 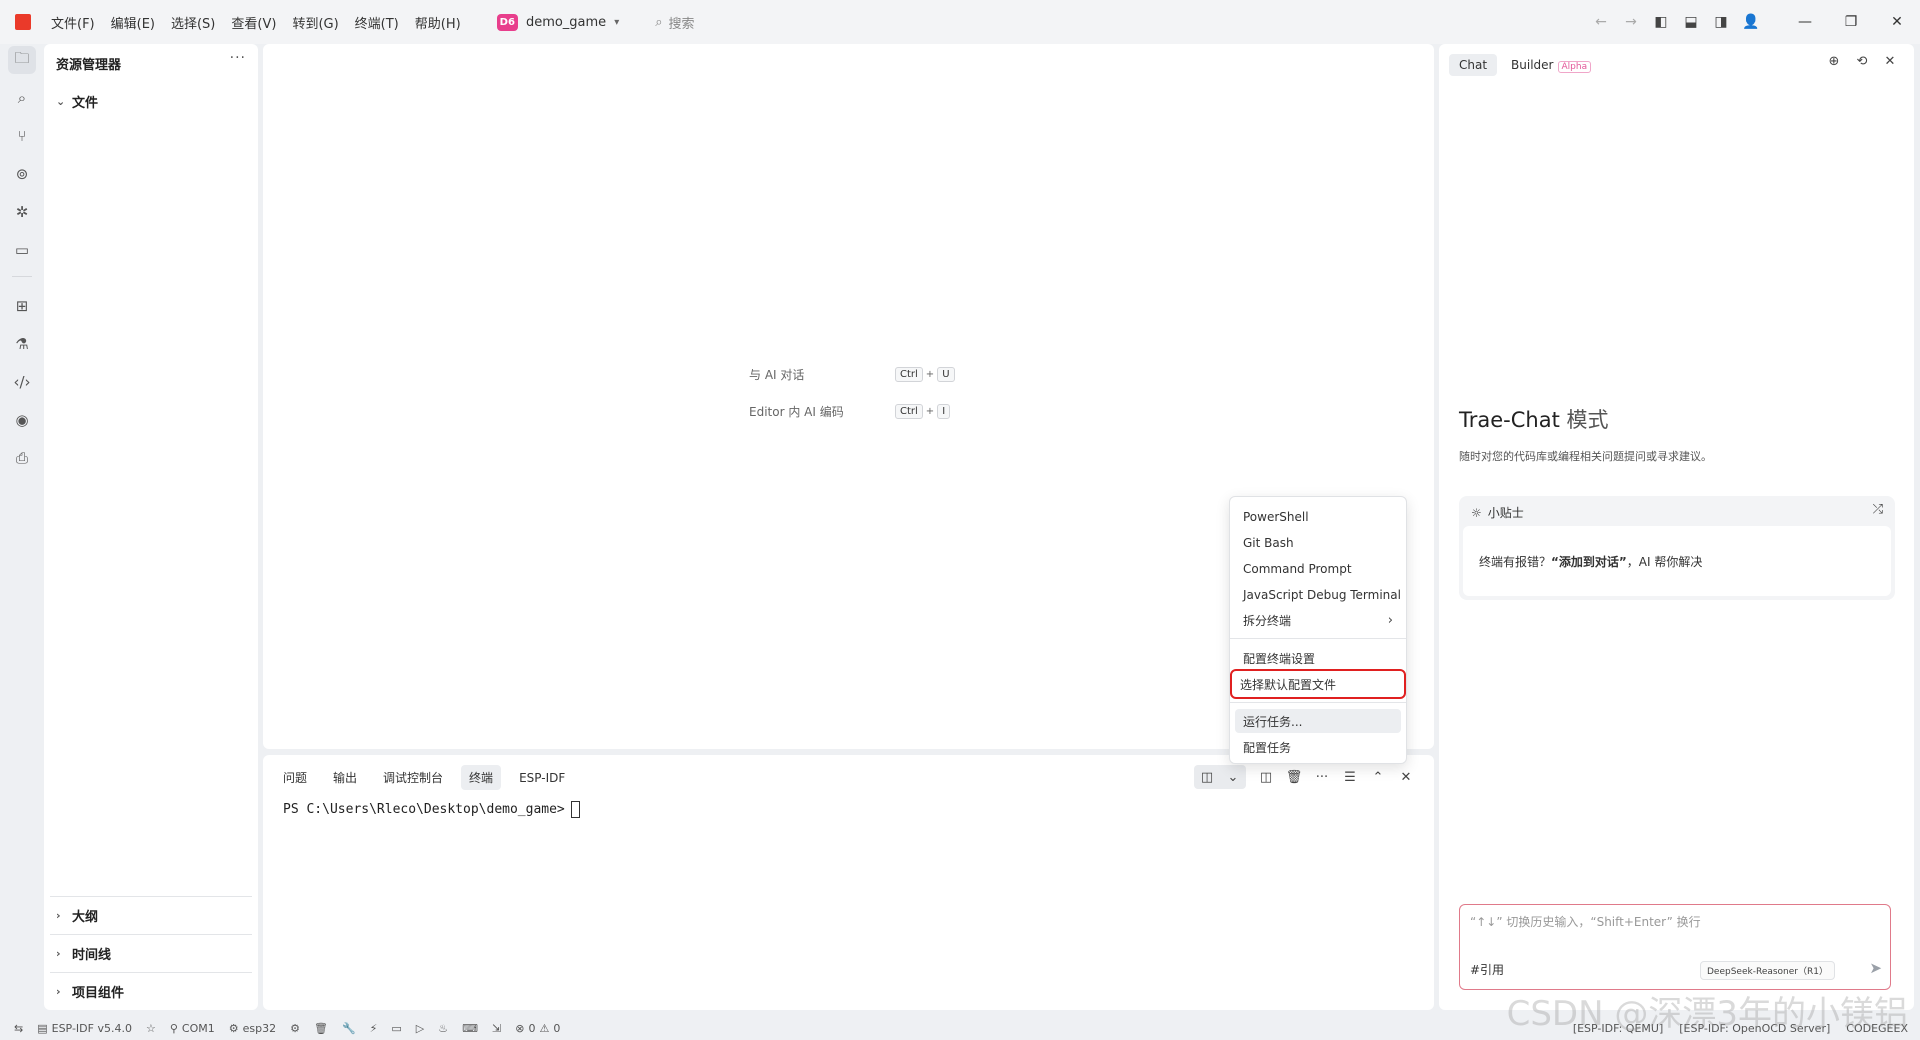 What do you see at coordinates (1378, 777) in the screenshot?
I see `chevron-up-icon: ⌃` at bounding box center [1378, 777].